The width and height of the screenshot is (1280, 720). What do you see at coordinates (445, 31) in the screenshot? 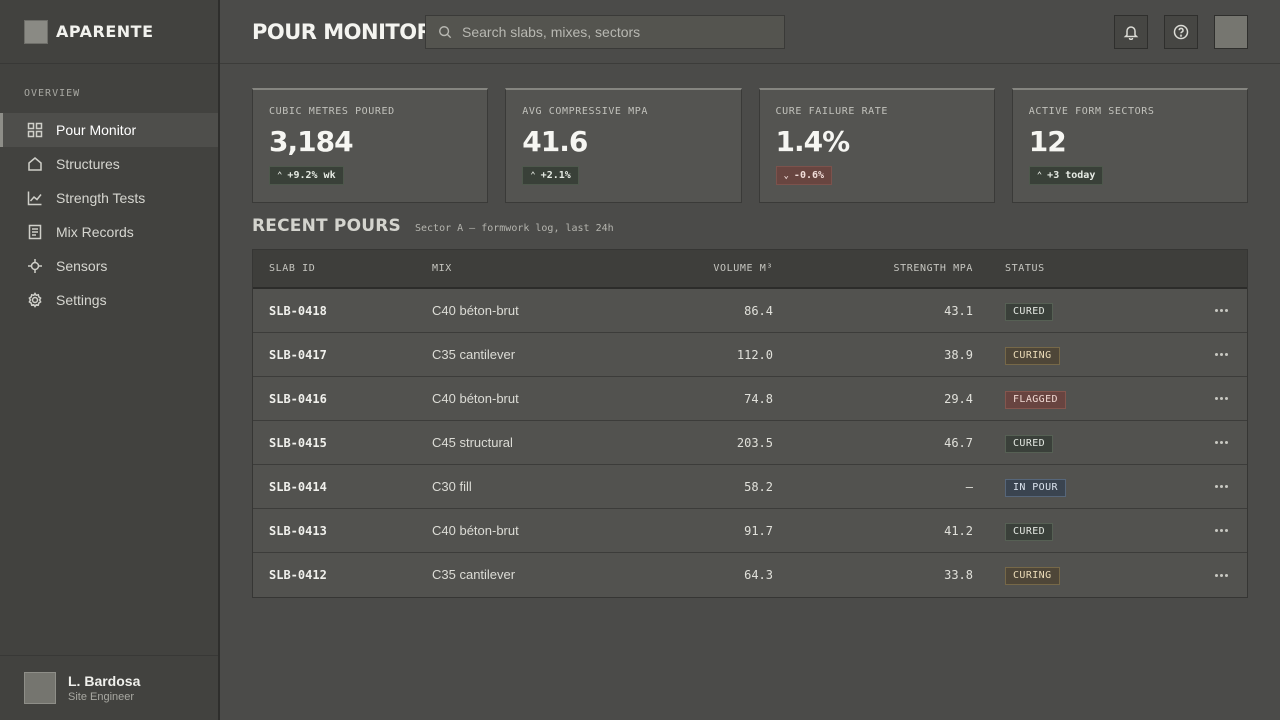
I see `search-icon` at bounding box center [445, 31].